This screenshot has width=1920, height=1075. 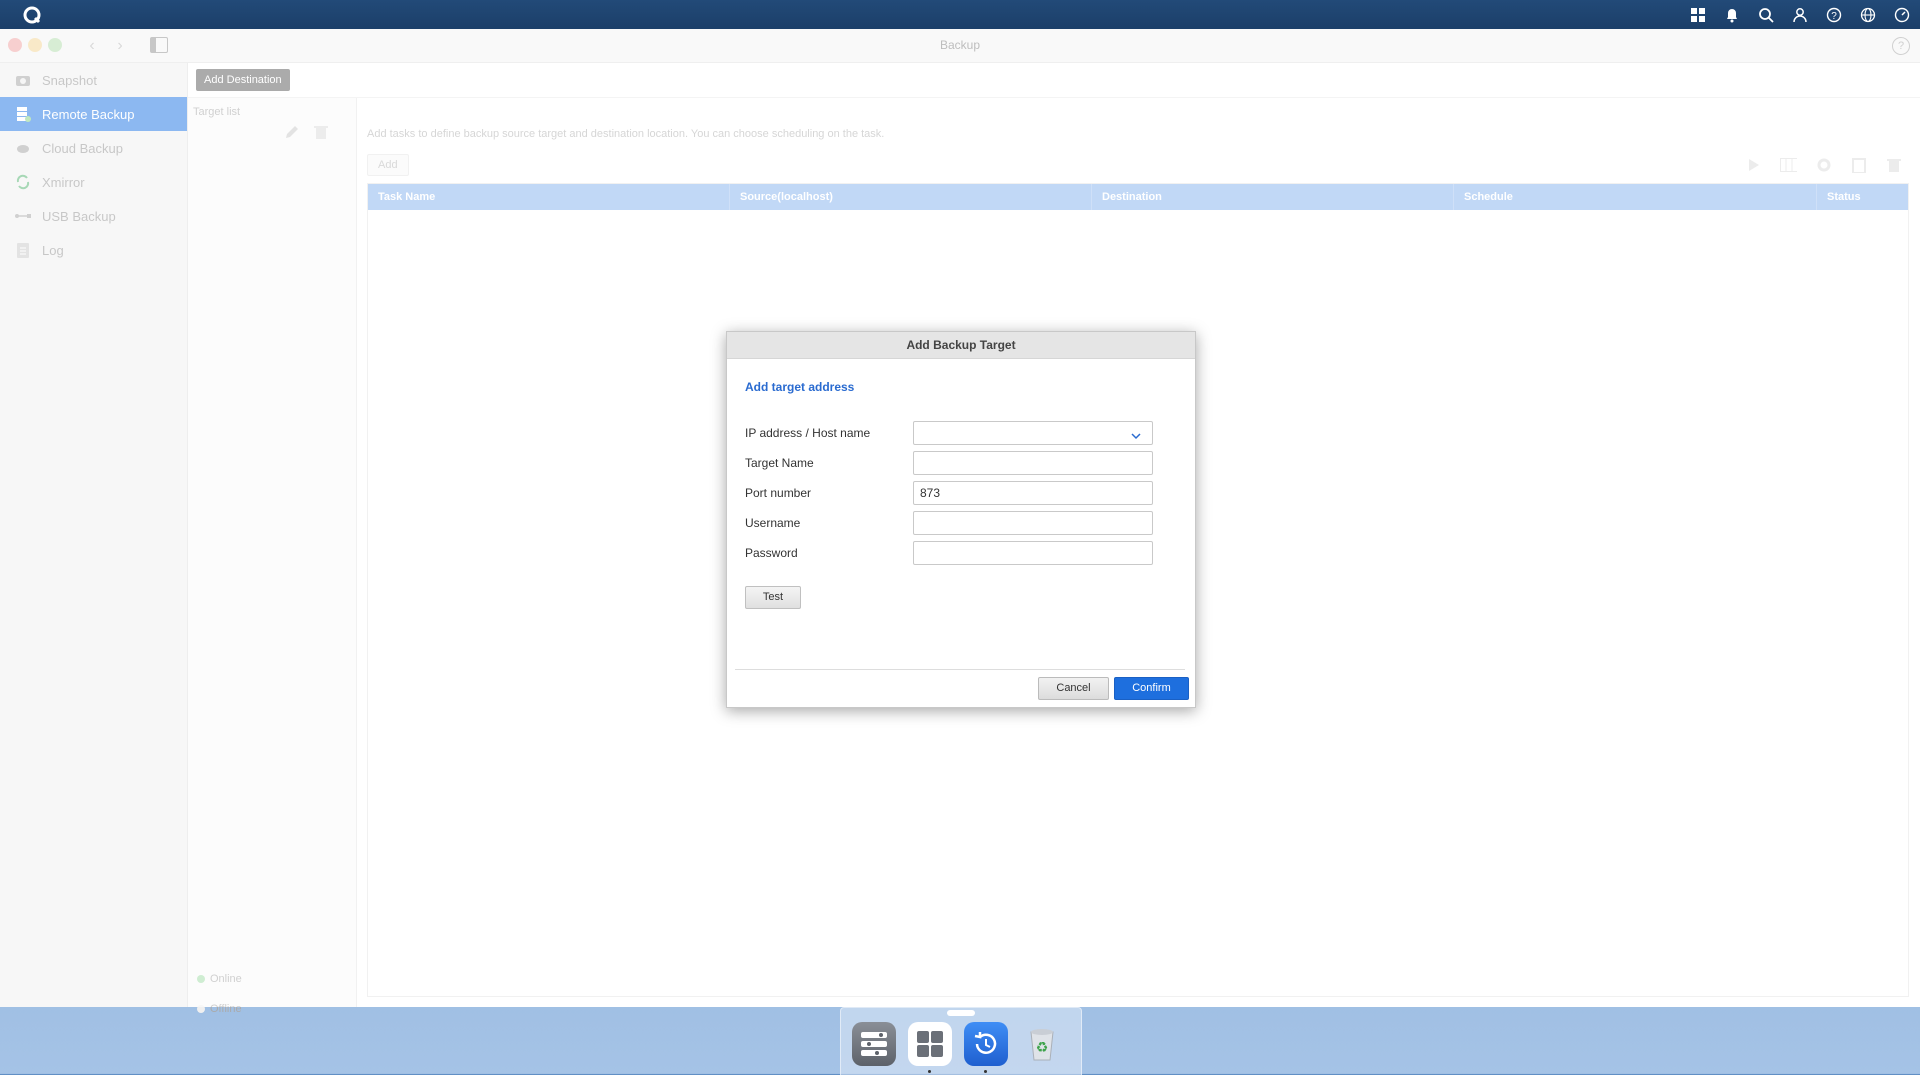 I want to click on field-port-number: Port number 873, so click(x=960, y=493).